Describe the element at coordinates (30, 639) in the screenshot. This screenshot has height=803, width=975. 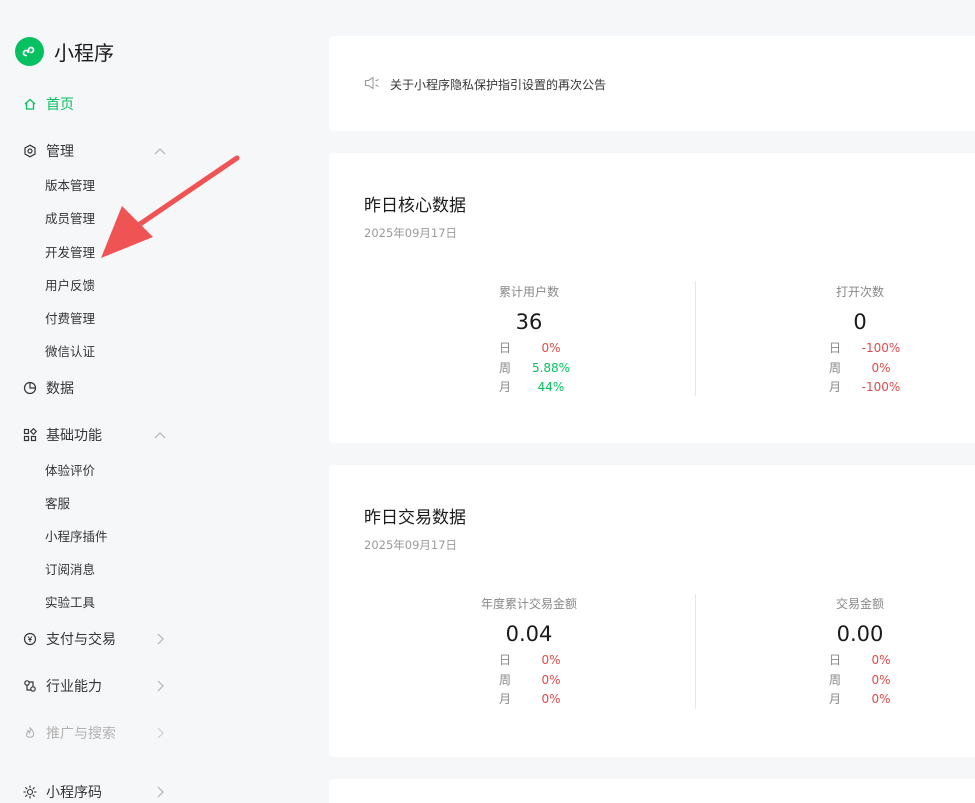
I see `yen-icon` at that location.